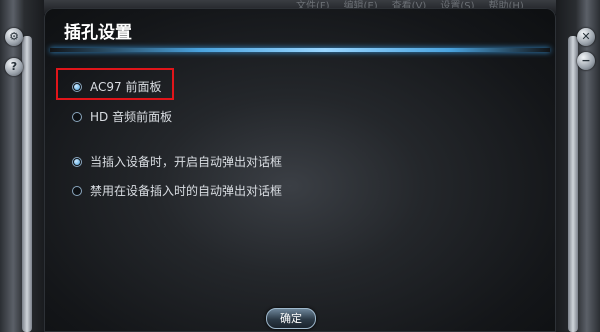 The width and height of the screenshot is (600, 332). Describe the element at coordinates (27, 184) in the screenshot. I see `left-rail-bar` at that location.